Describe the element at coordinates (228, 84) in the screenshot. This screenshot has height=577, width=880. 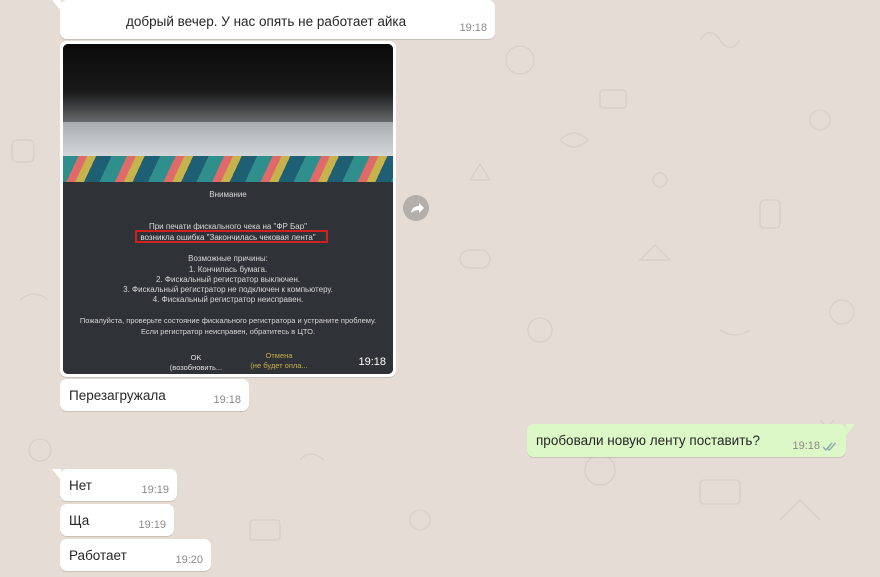
I see `photo-monitor-frame` at that location.